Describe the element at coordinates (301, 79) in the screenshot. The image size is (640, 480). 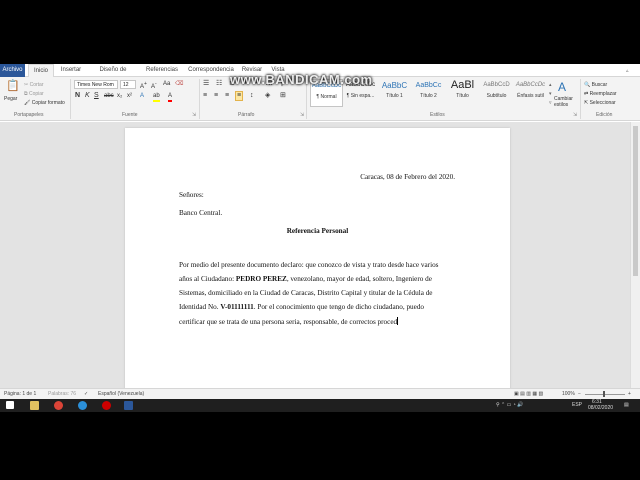
I see `bandicam-watermark: www.BANDICAM.com` at that location.